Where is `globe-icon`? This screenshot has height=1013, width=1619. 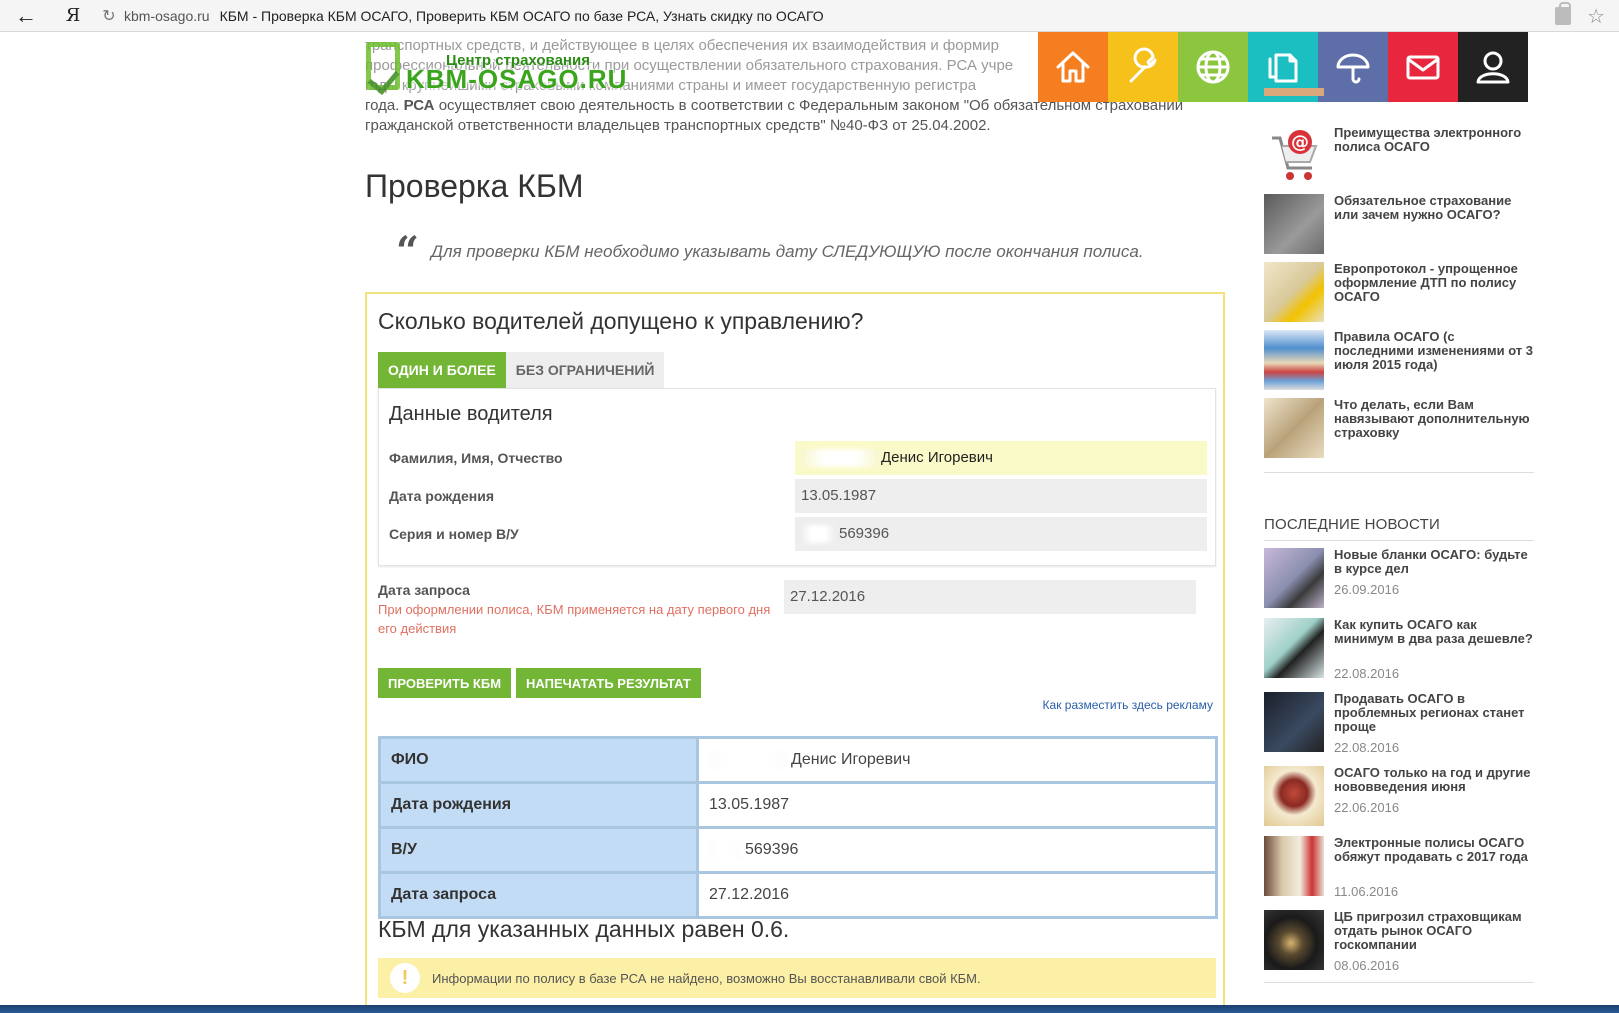
globe-icon is located at coordinates (1213, 67).